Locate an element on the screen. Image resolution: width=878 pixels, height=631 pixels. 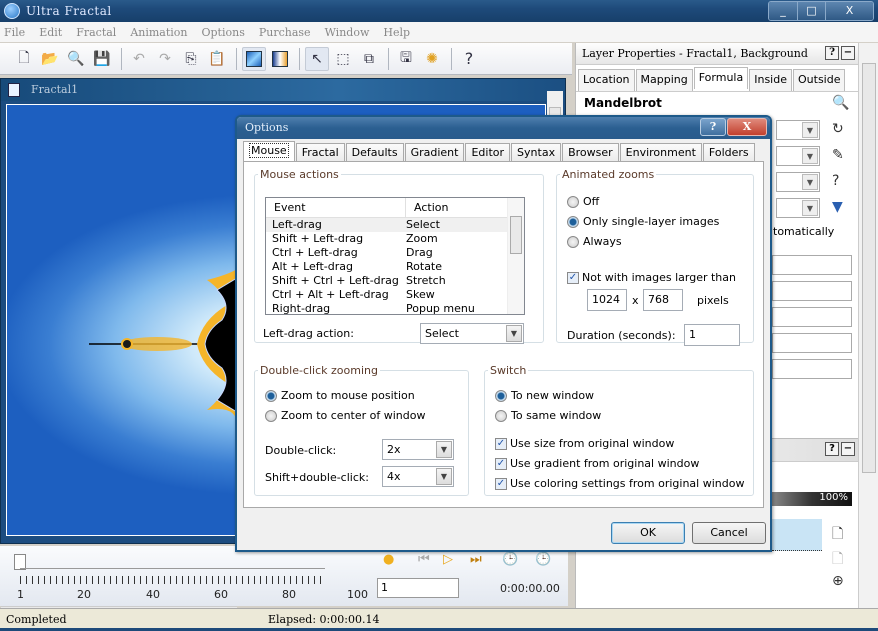
network-icon: ✺ is located at coordinates (432, 59).